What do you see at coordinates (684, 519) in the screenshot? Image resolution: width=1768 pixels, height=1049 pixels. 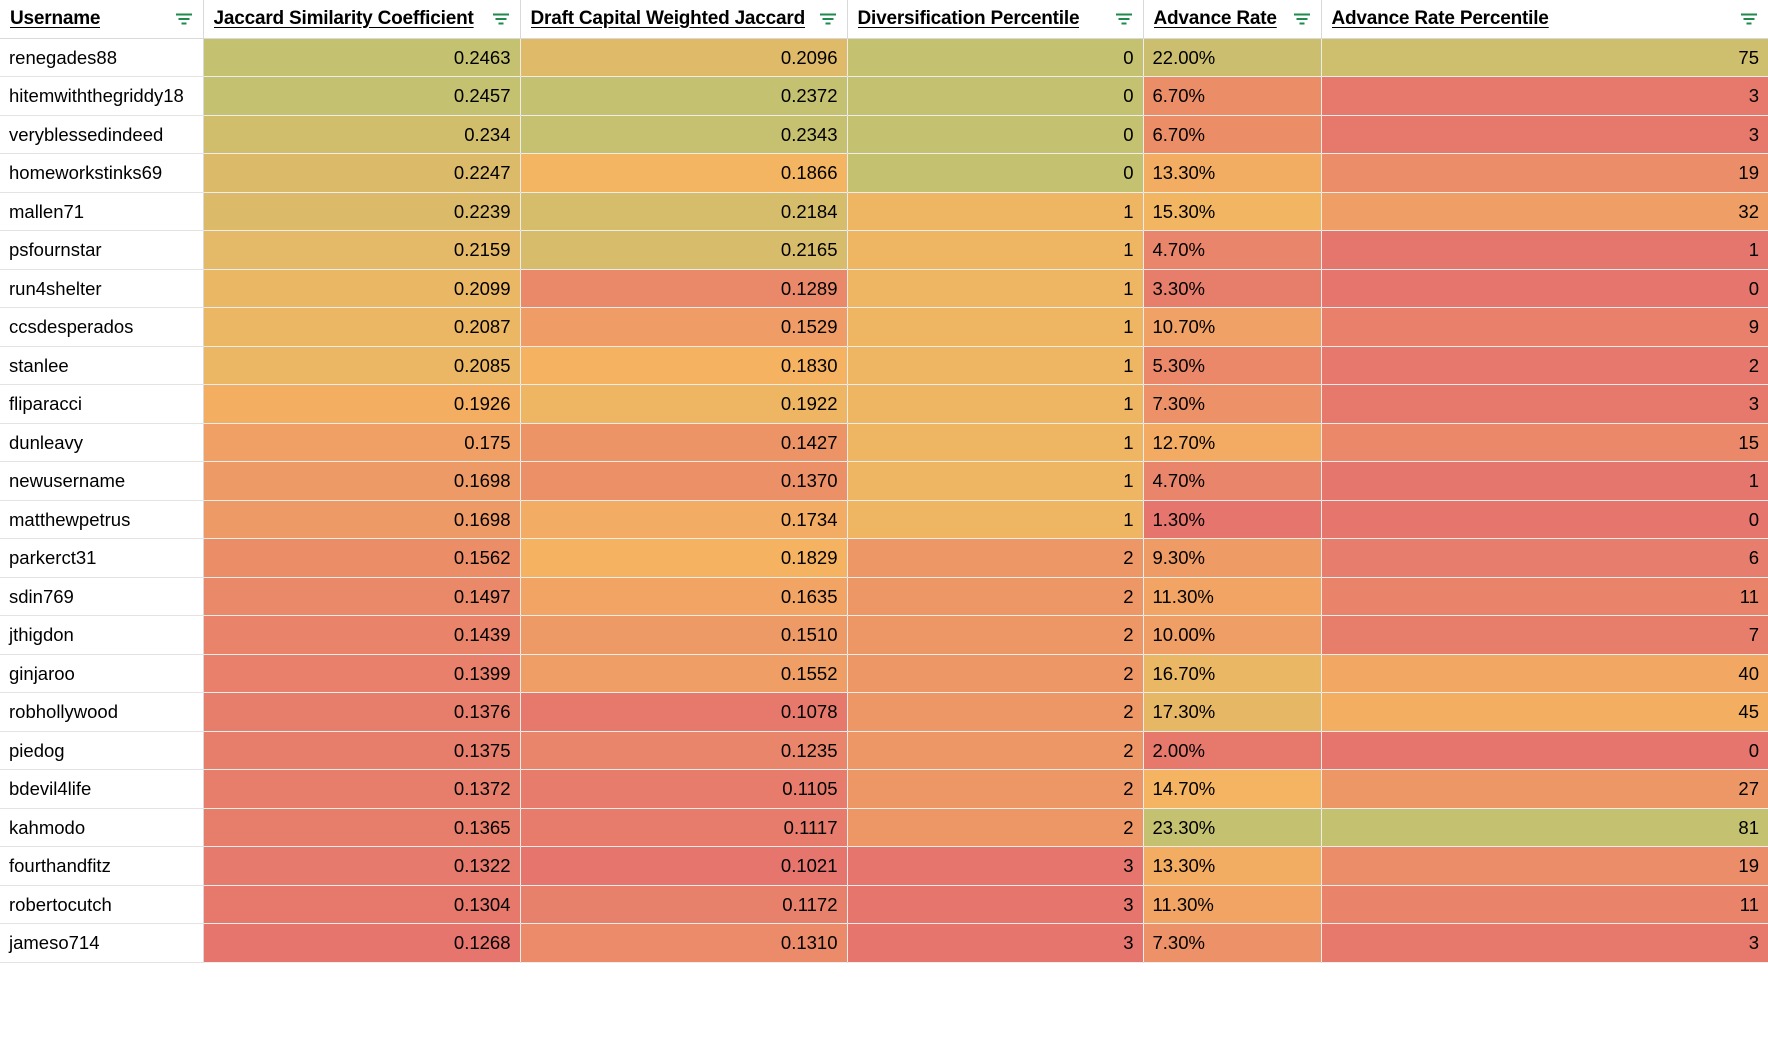 I see `cell-dcw: 0.1734` at bounding box center [684, 519].